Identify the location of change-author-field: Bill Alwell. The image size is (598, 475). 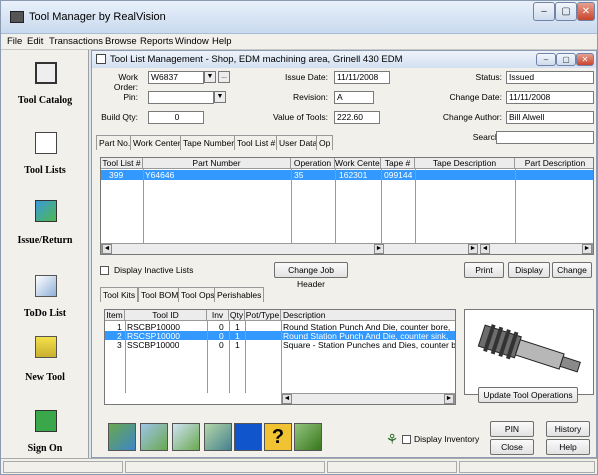
(550, 117).